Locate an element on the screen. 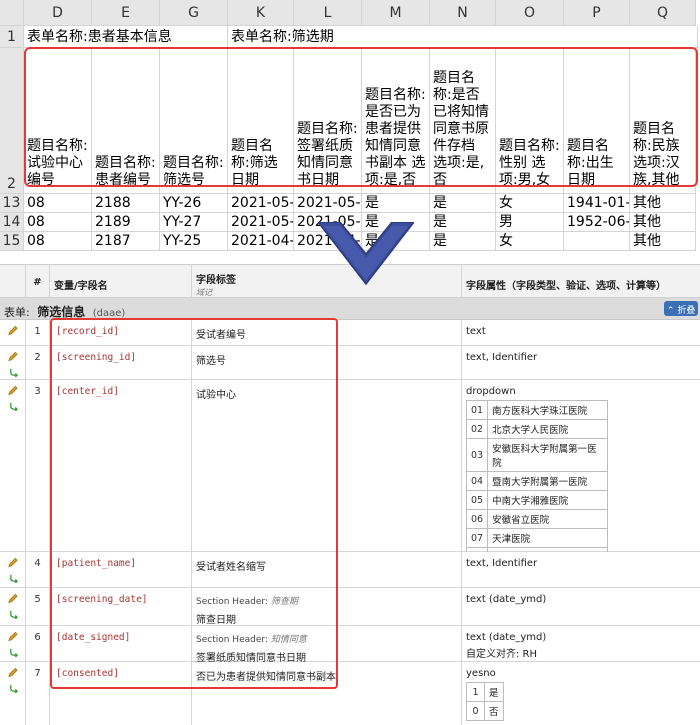 This screenshot has width=700, height=725. cell-question: 题目名称:出生日期 is located at coordinates (597, 121).